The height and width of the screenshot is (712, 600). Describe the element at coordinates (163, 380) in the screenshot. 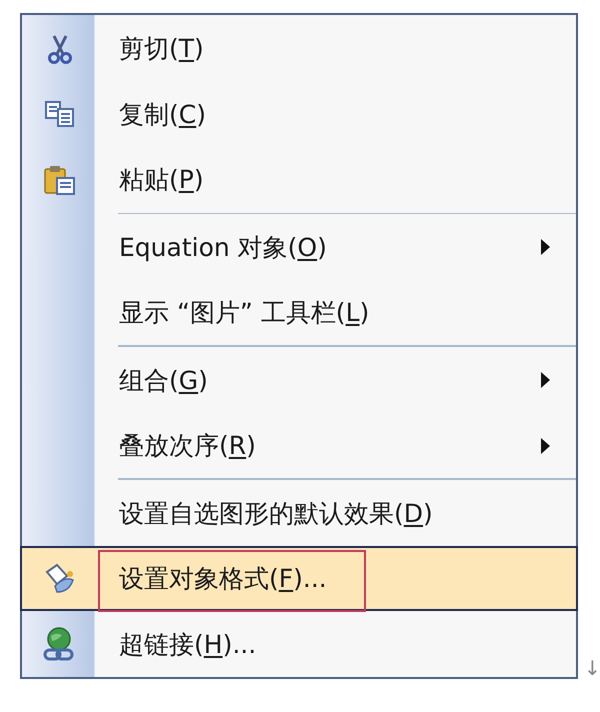

I see `menu-item-label: 组合(G)` at that location.